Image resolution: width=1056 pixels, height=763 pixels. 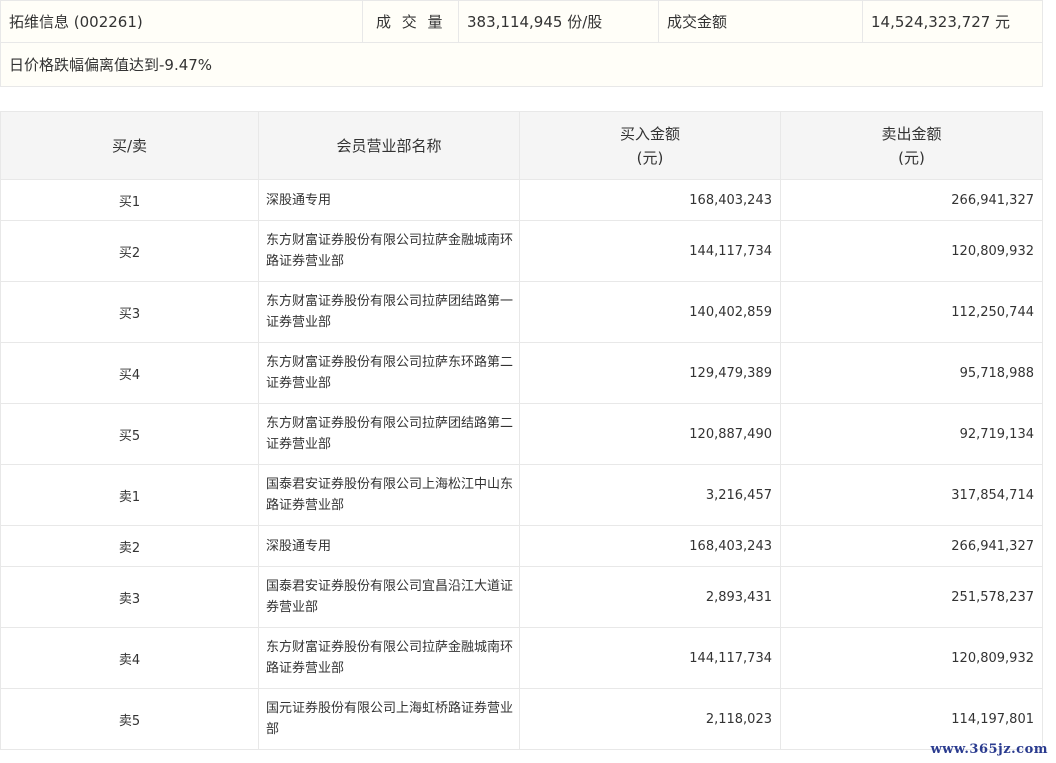 What do you see at coordinates (129, 719) in the screenshot?
I see `row-side: 卖5` at bounding box center [129, 719].